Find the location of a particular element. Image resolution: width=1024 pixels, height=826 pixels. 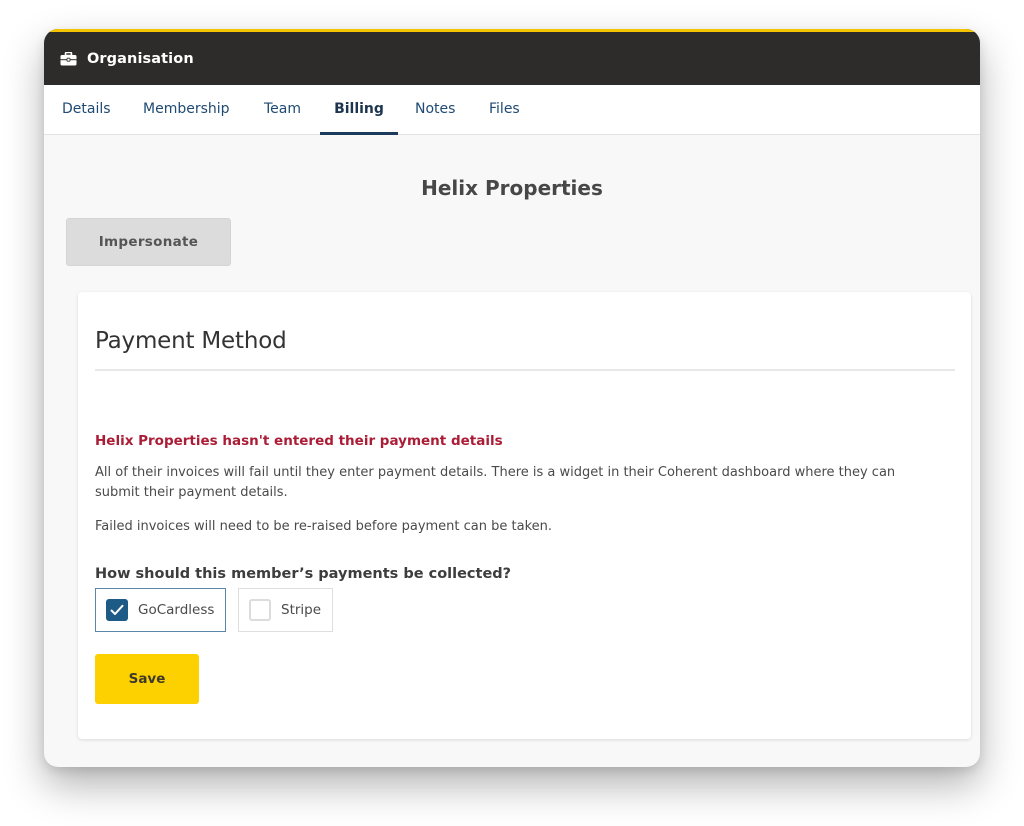

tab-membership: Membership is located at coordinates (186, 109).